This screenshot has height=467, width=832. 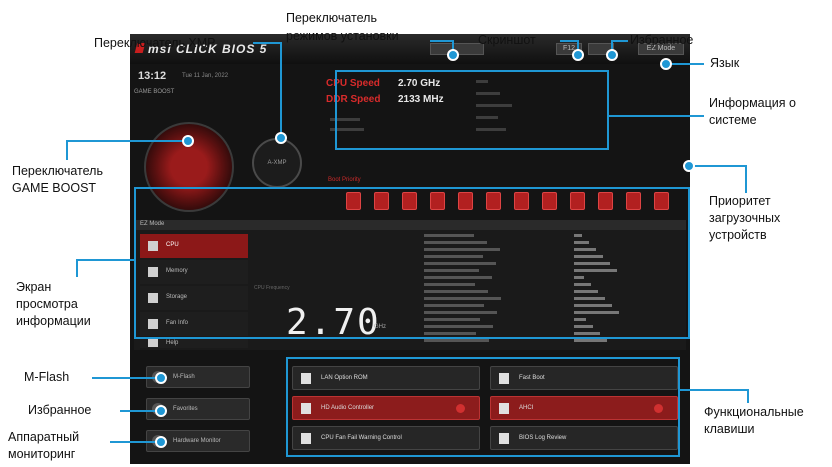 I want to click on help-icon, so click(x=153, y=343).